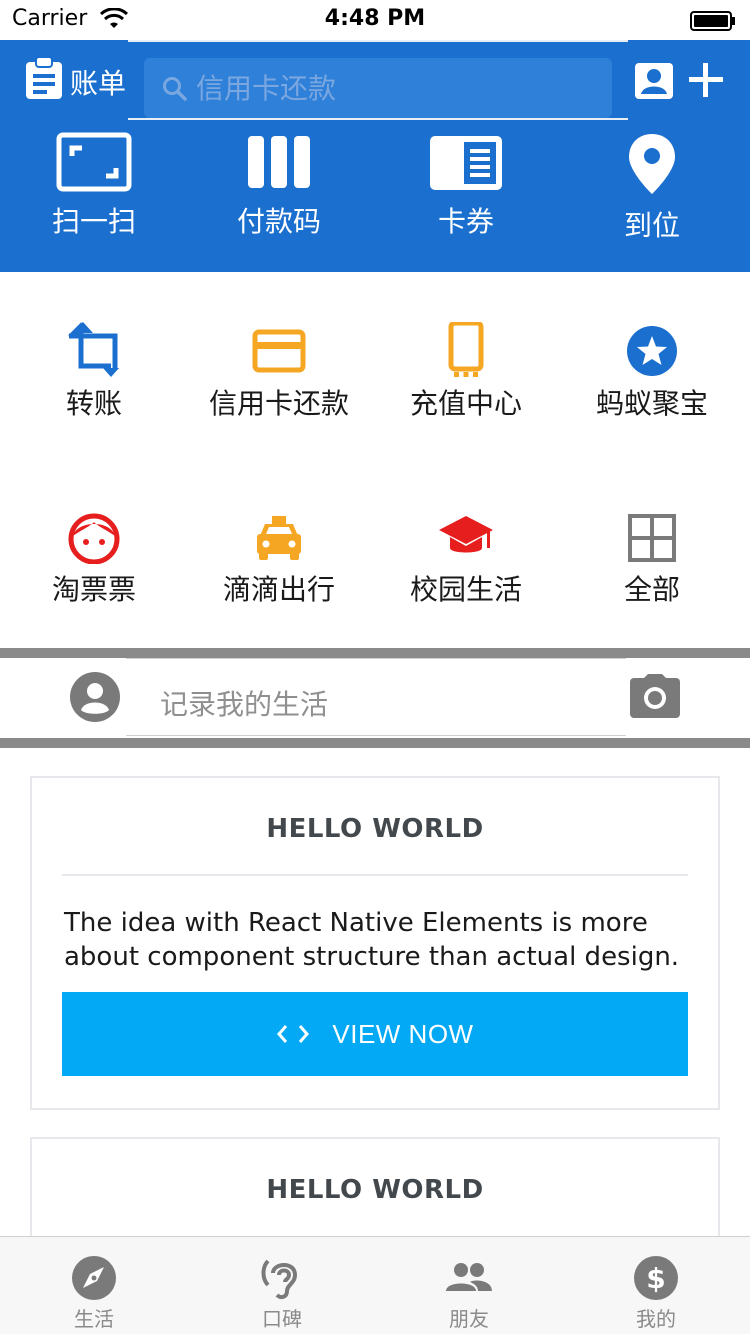 Image resolution: width=750 pixels, height=1334 pixels. What do you see at coordinates (278, 221) in the screenshot?
I see `quick-action-label: 付款码` at bounding box center [278, 221].